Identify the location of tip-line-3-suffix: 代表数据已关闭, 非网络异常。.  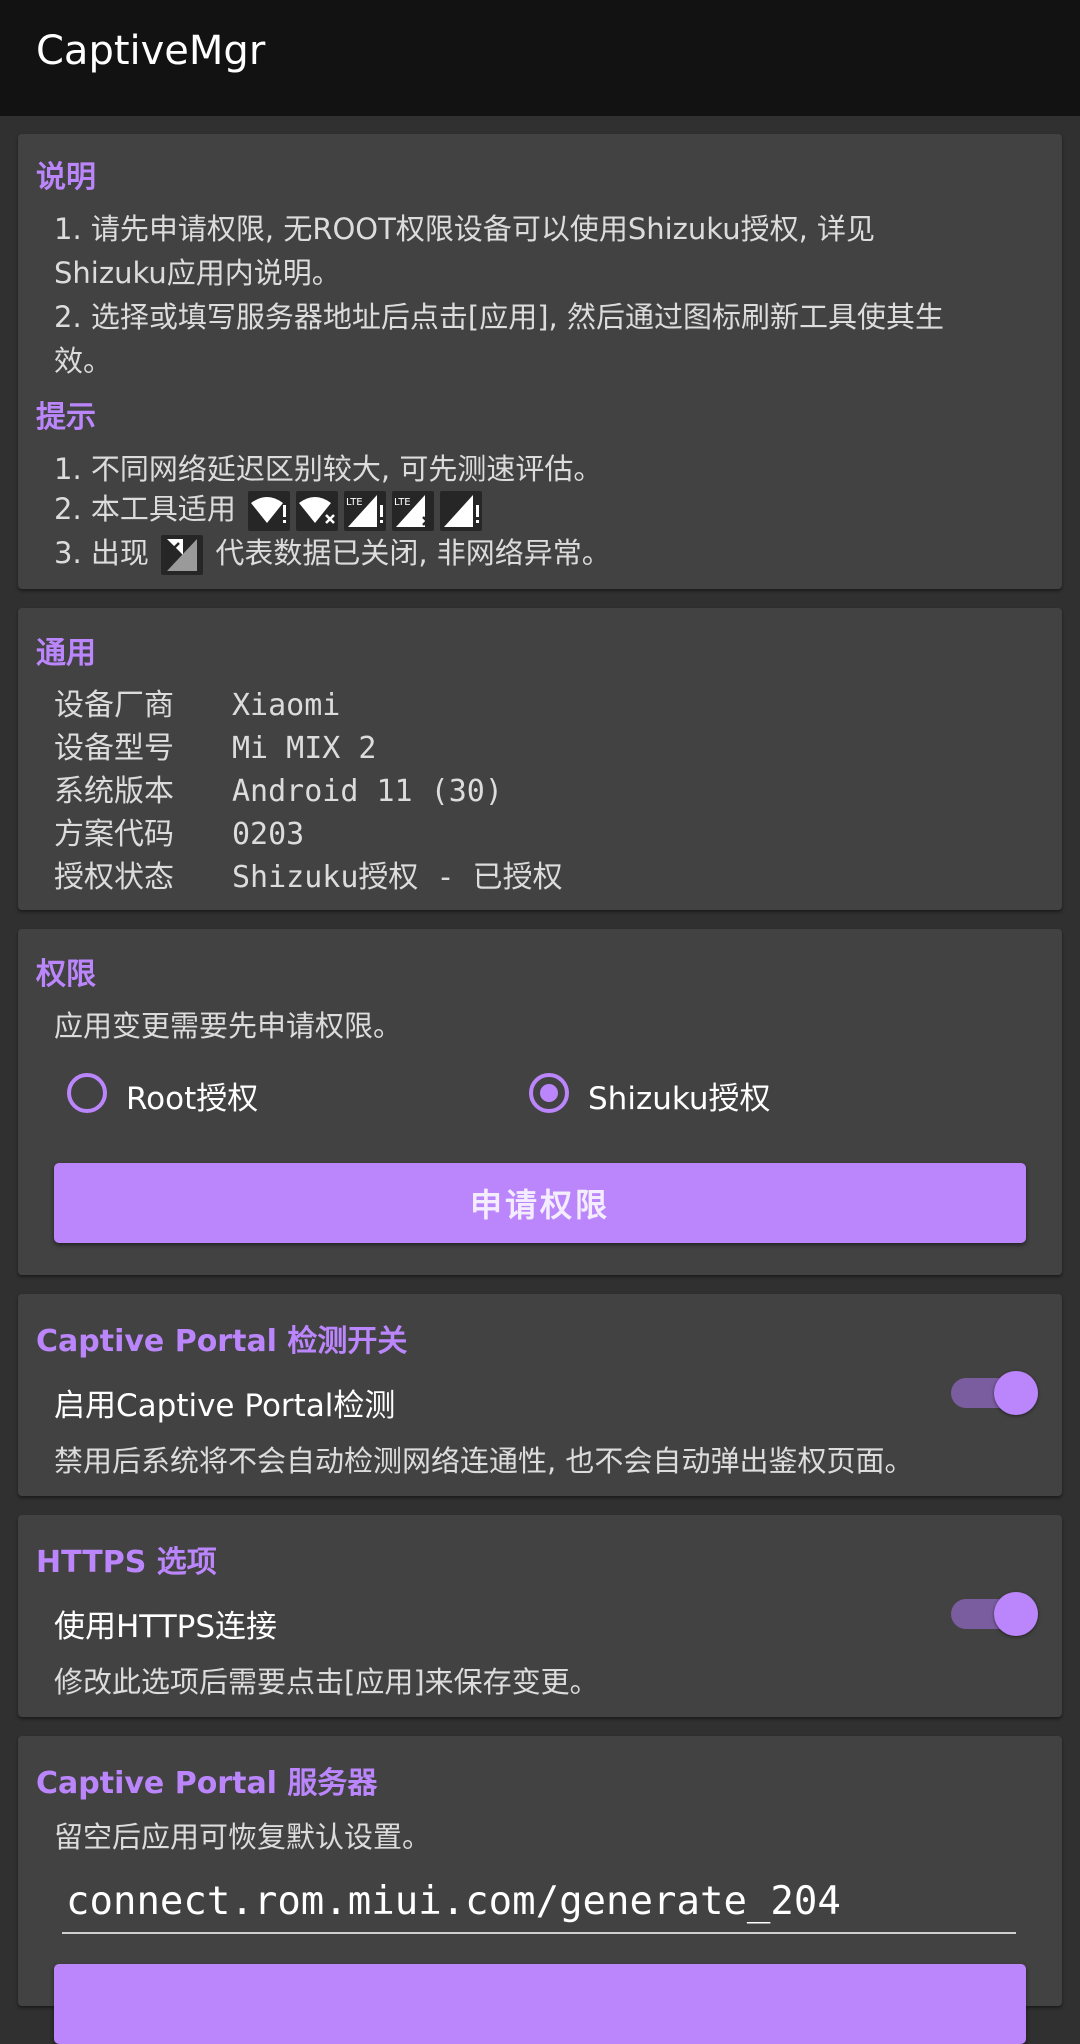
(413, 553).